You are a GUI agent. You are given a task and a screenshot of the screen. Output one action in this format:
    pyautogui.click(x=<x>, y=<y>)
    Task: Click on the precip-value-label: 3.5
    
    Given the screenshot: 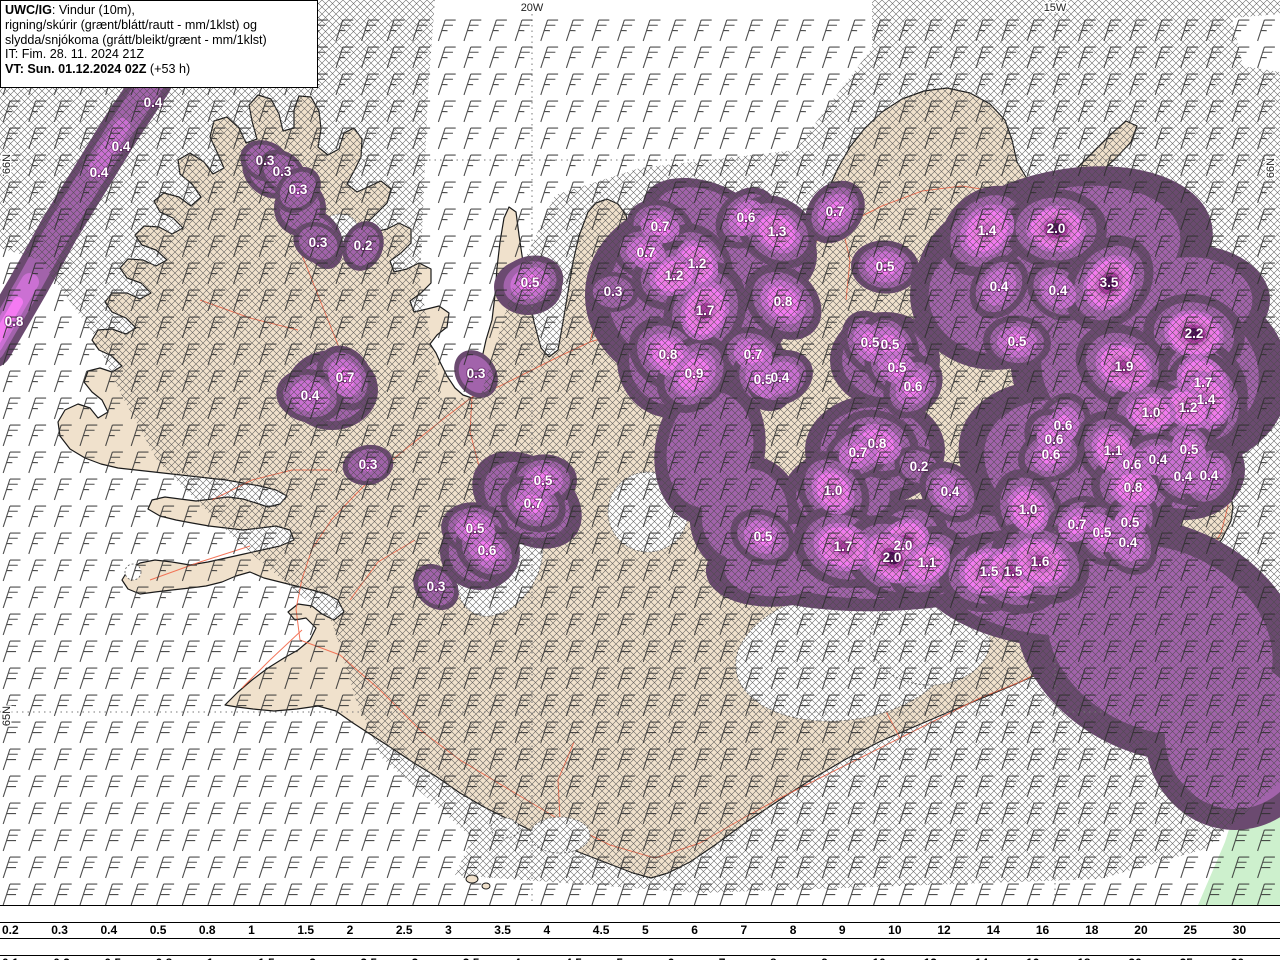 What is the action you would take?
    pyautogui.click(x=1109, y=282)
    